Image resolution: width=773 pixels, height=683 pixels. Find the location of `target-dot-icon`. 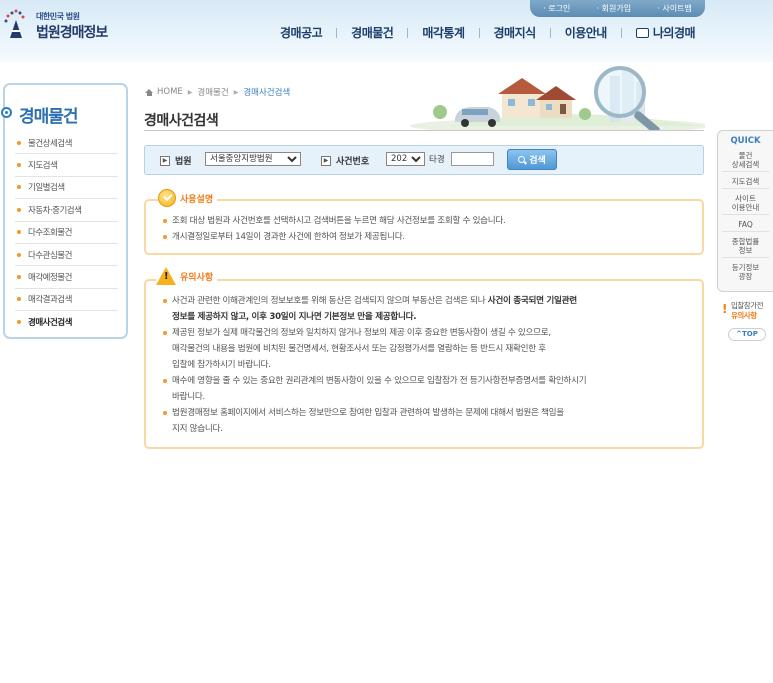

target-dot-icon is located at coordinates (6, 112).